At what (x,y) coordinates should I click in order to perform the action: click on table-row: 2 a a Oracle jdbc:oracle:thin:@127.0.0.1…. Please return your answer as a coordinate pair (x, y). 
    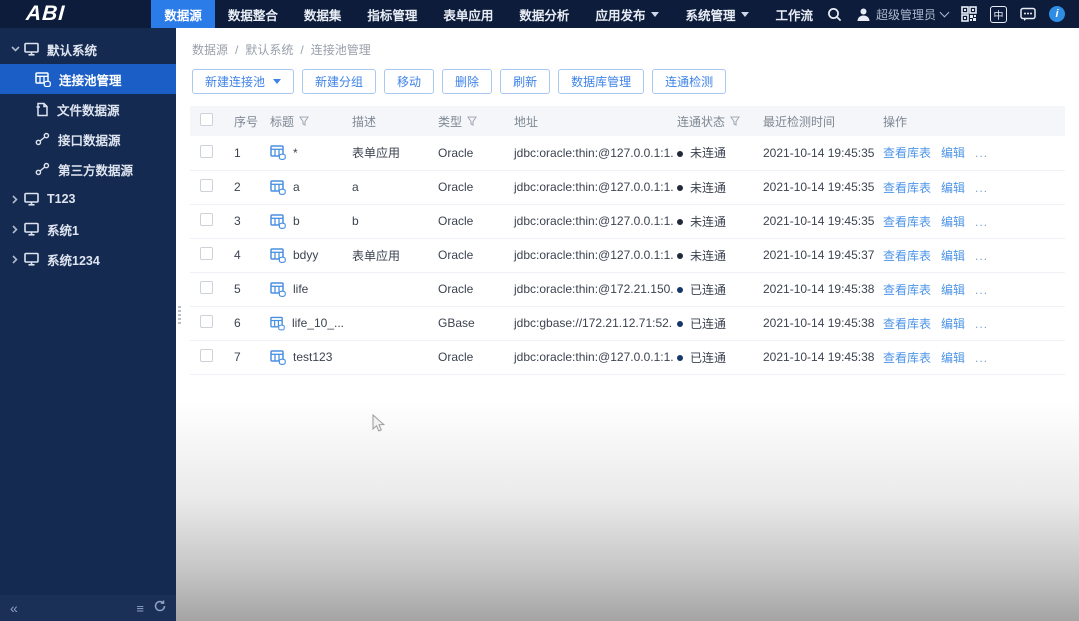
    Looking at the image, I should click on (627, 187).